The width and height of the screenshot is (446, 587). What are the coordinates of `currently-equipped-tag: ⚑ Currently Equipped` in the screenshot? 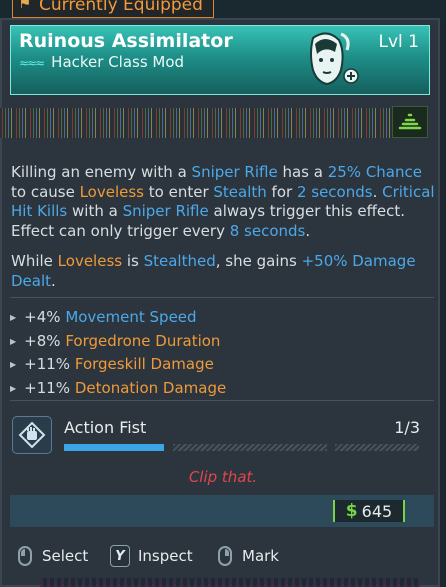 It's located at (113, 9).